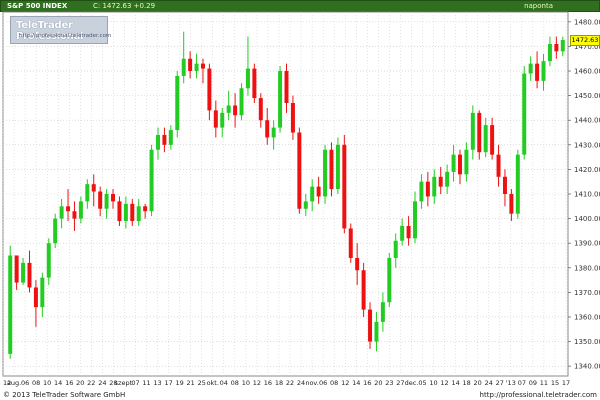 The width and height of the screenshot is (600, 400). What do you see at coordinates (91, 383) in the screenshot?
I see `x-tick-label: 22` at bounding box center [91, 383].